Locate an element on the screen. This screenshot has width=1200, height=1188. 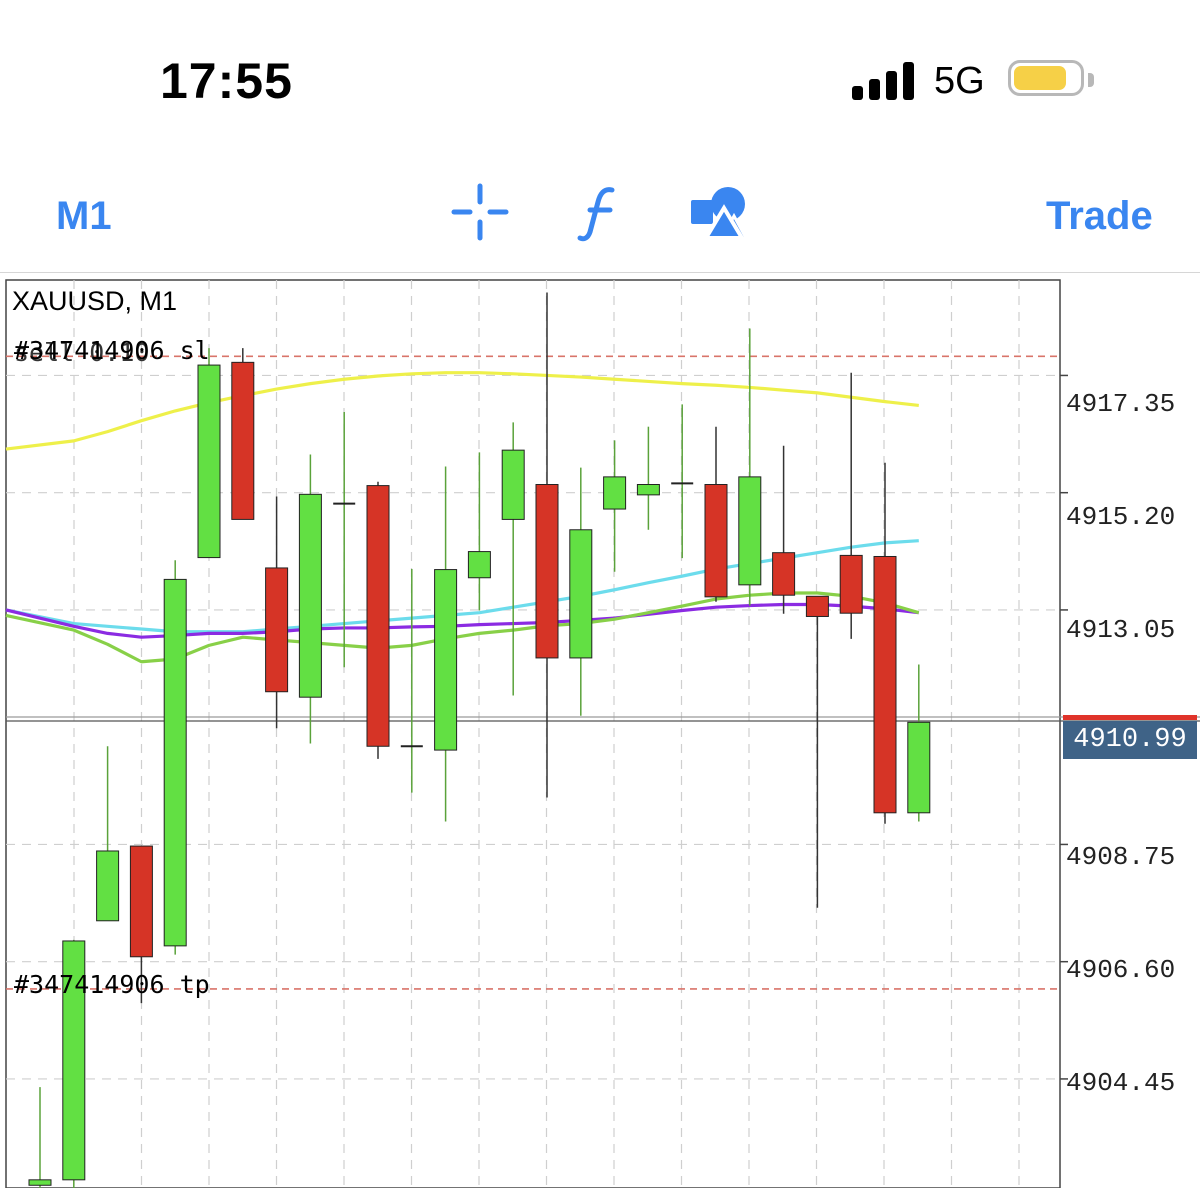
chart-toolbar: M1 Trade is located at coordinates (600, 211).